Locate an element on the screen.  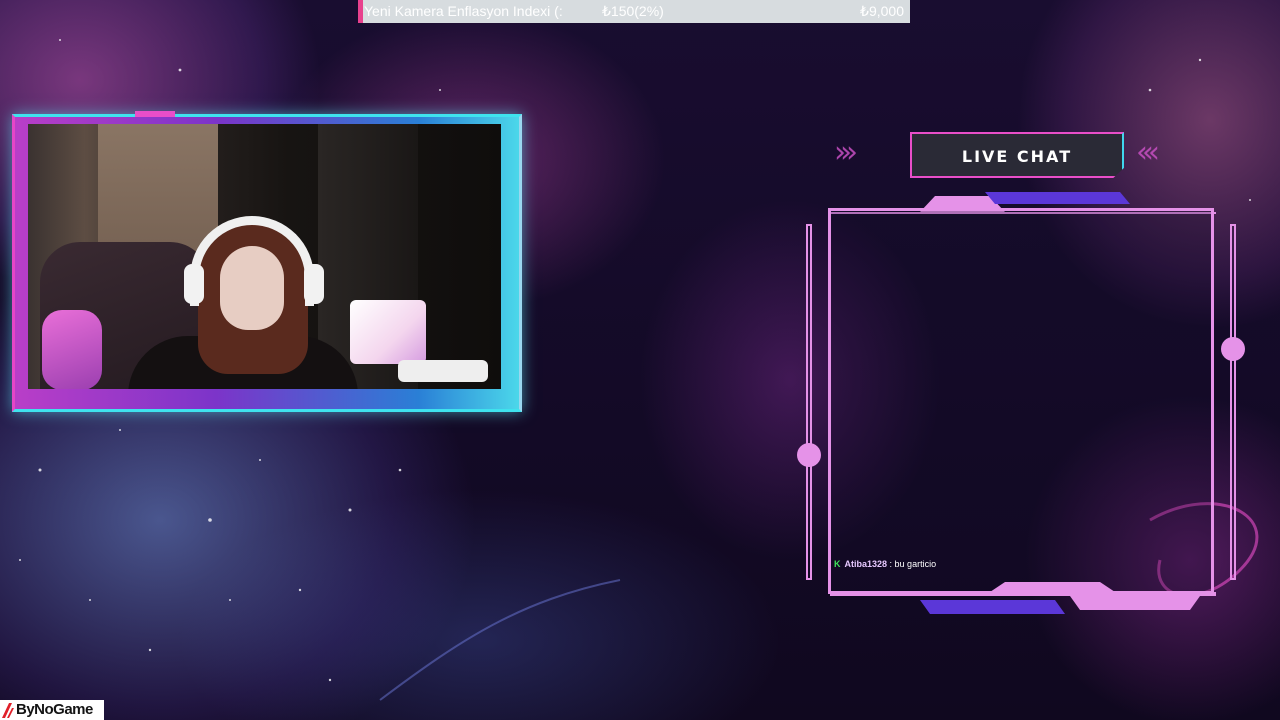
chat-username: Atiba1328 is located at coordinates (866, 564).